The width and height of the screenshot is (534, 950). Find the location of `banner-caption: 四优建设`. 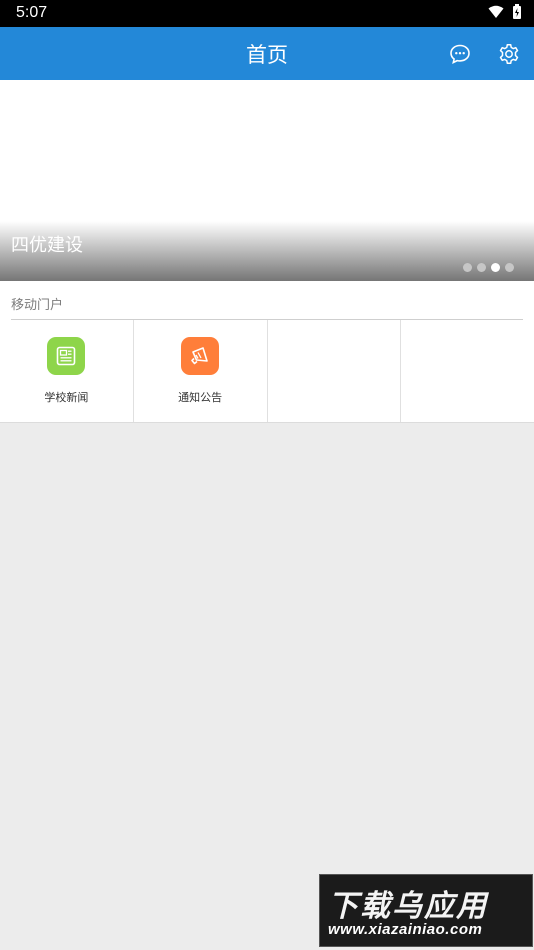

banner-caption: 四优建设 is located at coordinates (47, 245).